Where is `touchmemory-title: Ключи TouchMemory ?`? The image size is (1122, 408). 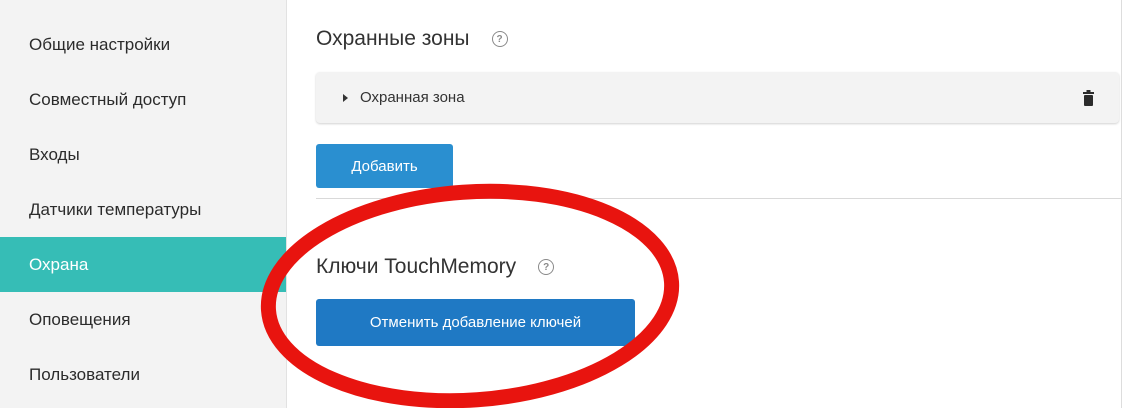 touchmemory-title: Ключи TouchMemory ? is located at coordinates (435, 267).